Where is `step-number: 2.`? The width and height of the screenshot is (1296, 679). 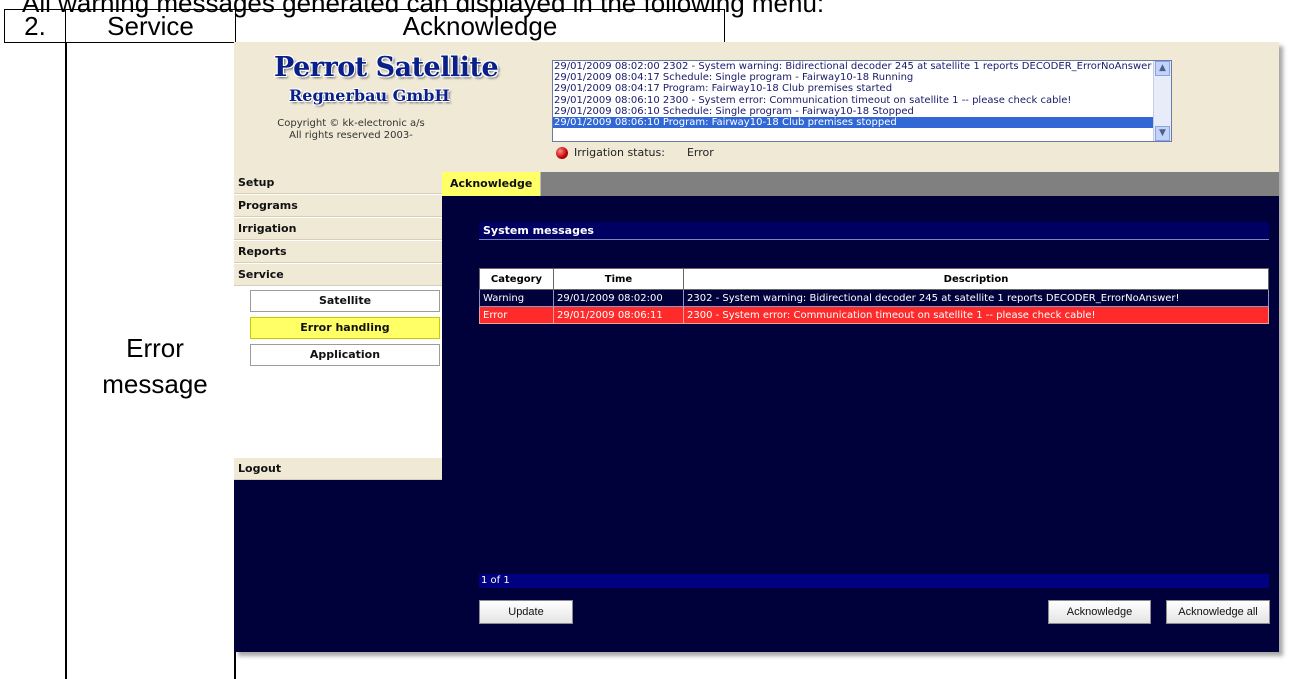 step-number: 2. is located at coordinates (35, 25).